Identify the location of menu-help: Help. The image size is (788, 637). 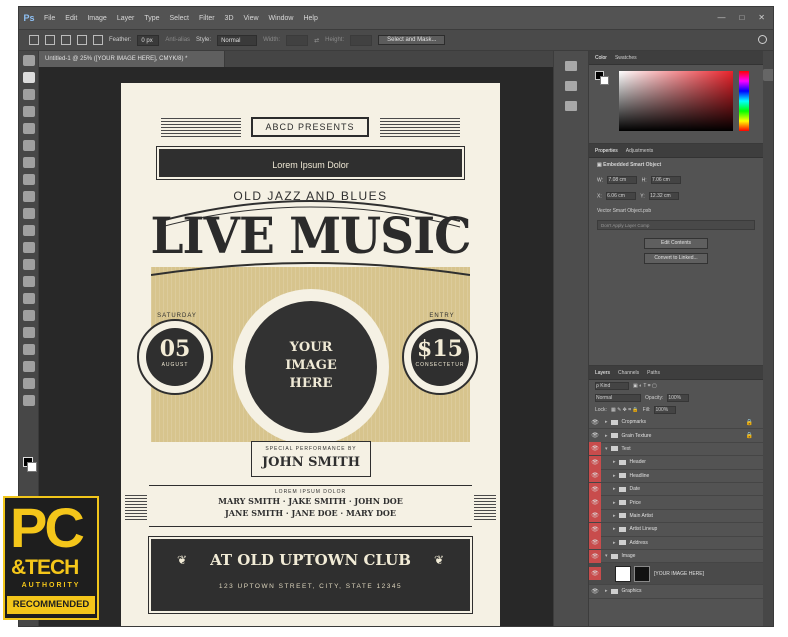
(310, 18).